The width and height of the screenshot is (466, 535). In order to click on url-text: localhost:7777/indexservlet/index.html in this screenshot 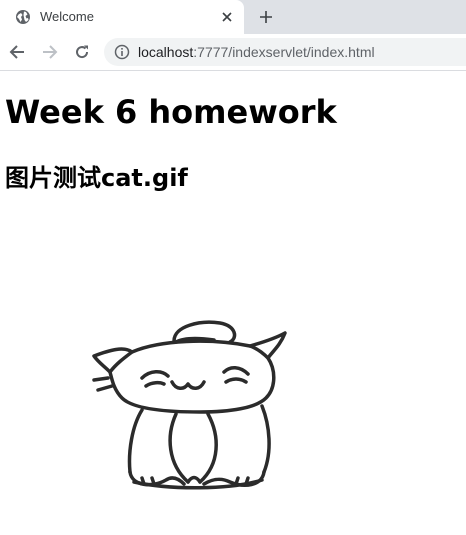, I will do `click(256, 52)`.